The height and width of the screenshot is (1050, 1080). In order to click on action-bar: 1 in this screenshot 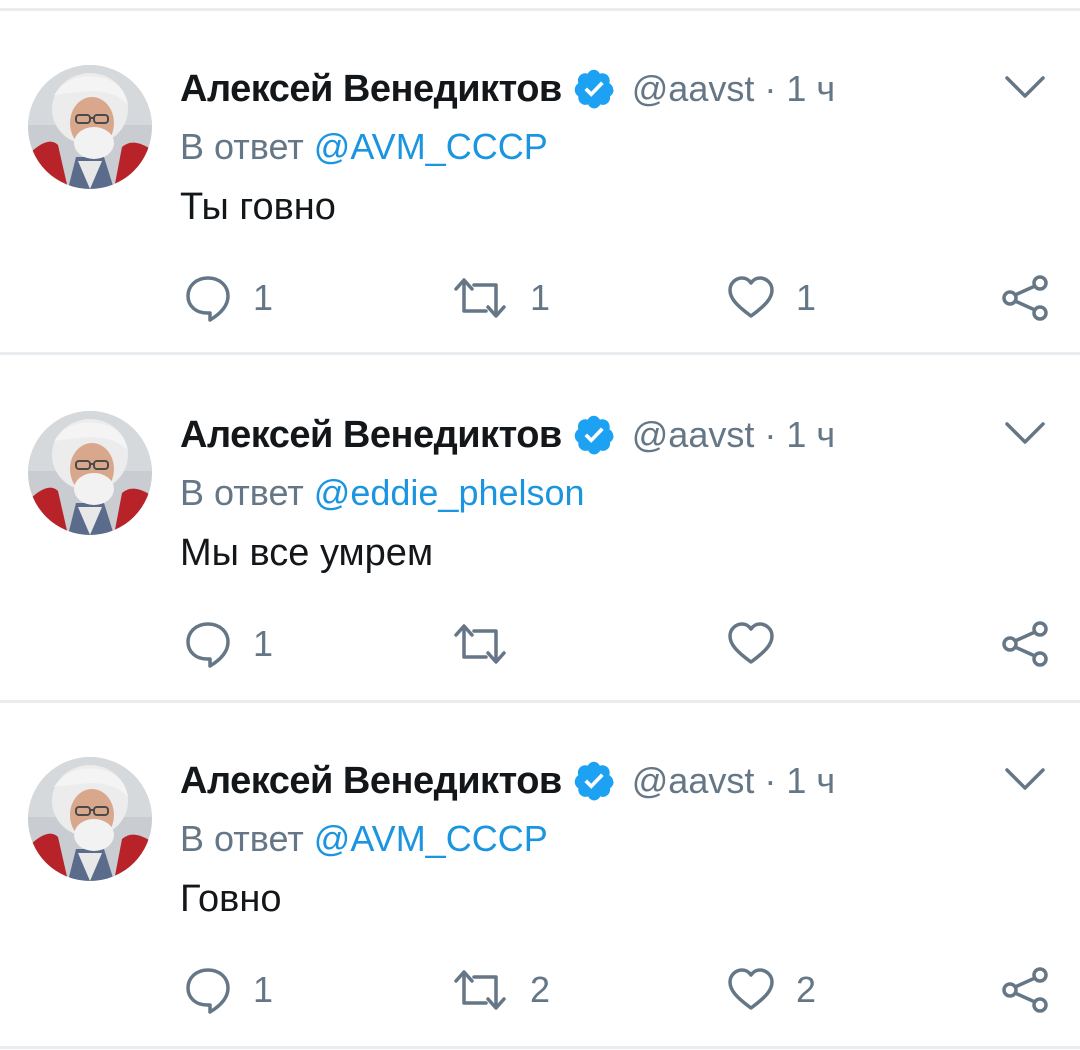, I will do `click(540, 644)`.